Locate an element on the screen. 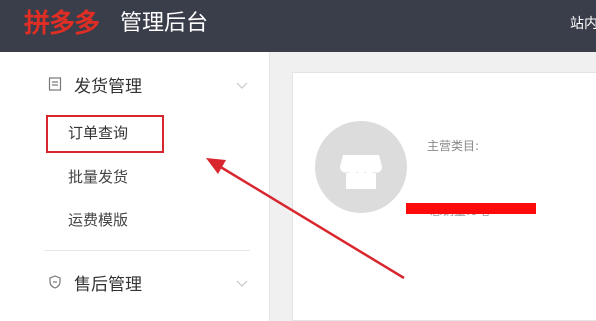  sidebar-item-batch-shipping: 批量发货 is located at coordinates (98, 177).